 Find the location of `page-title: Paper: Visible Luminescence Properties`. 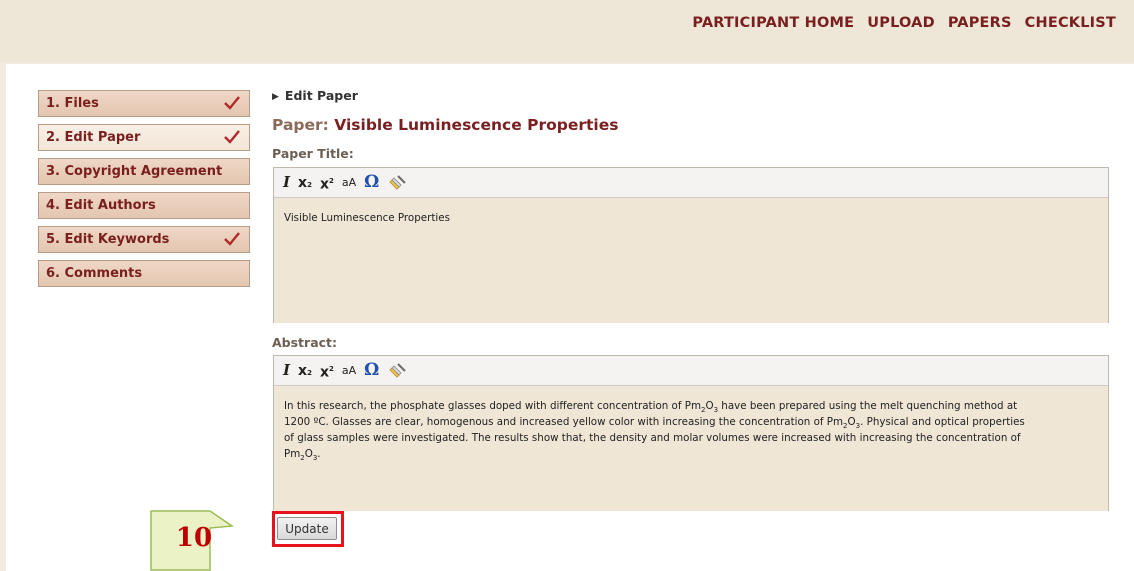

page-title: Paper: Visible Luminescence Properties is located at coordinates (445, 125).